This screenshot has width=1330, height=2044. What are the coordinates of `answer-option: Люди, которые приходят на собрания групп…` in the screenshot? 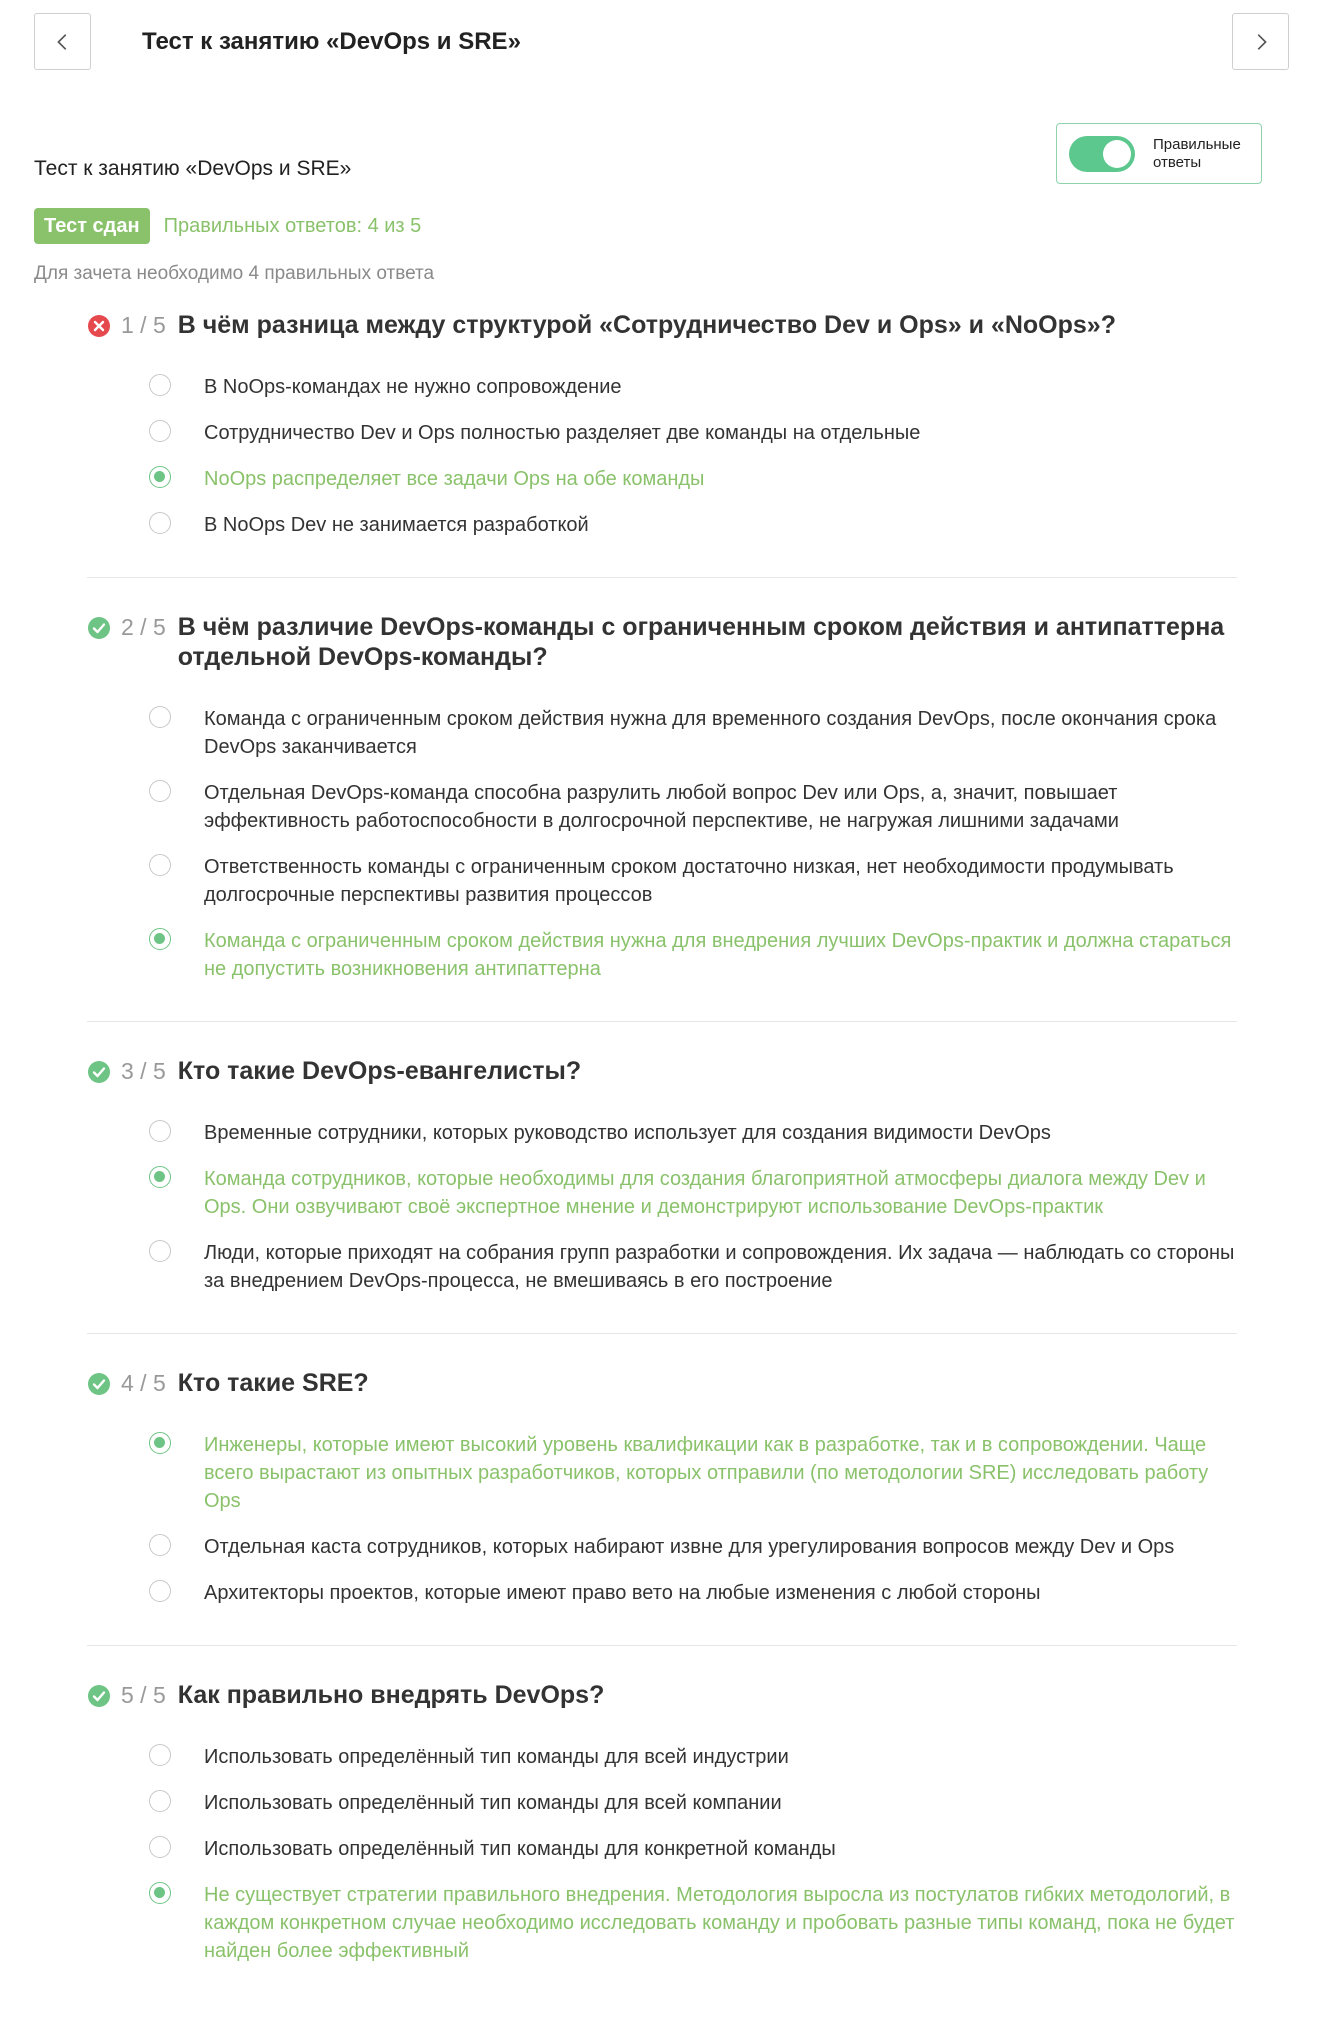 It's located at (693, 1267).